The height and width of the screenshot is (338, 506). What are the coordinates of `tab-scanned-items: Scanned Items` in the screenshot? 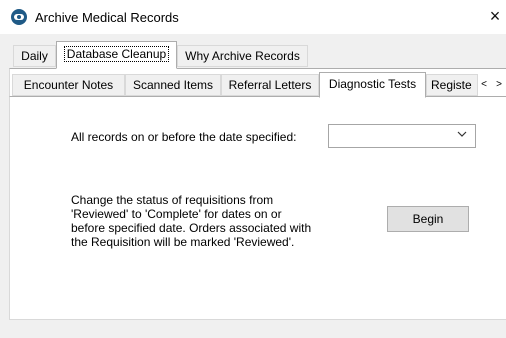 It's located at (173, 85).